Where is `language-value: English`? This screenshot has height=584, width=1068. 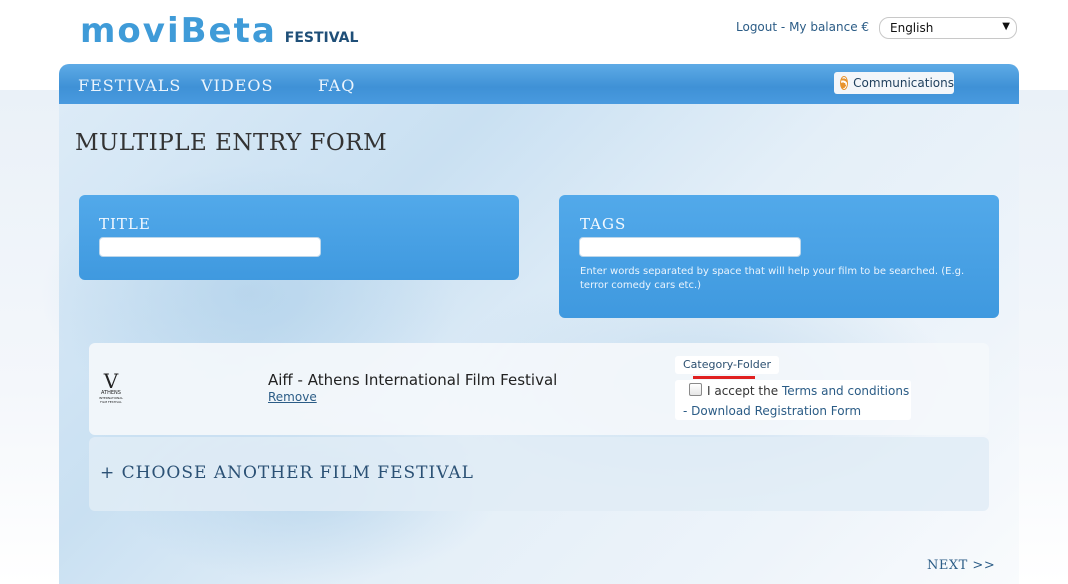
language-value: English is located at coordinates (912, 28).